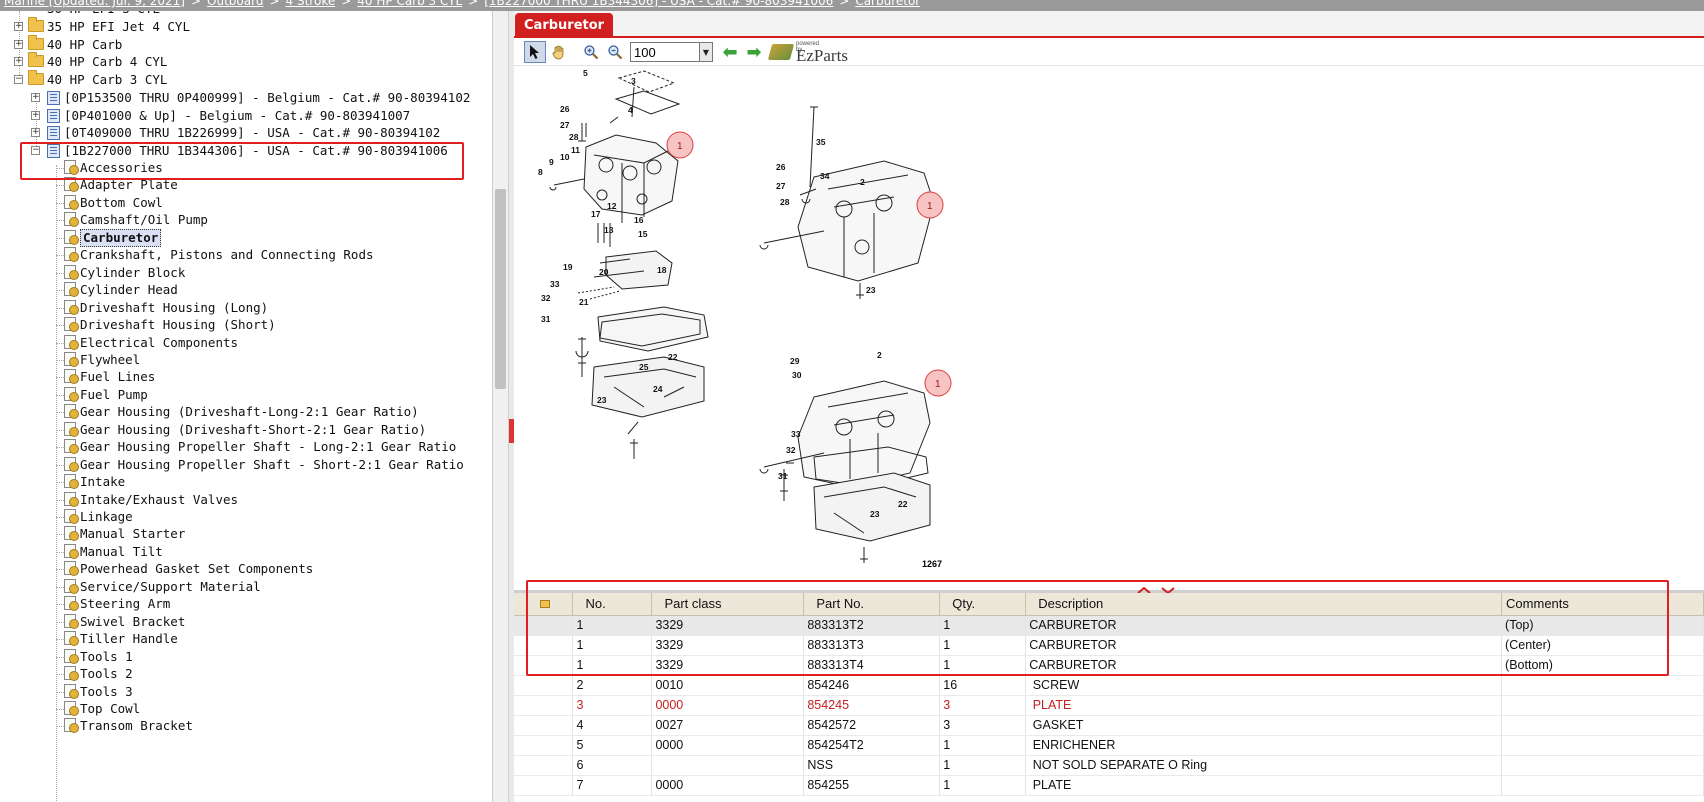 This screenshot has width=1704, height=802. What do you see at coordinates (932, 564) in the screenshot?
I see `figure-number: 1267` at bounding box center [932, 564].